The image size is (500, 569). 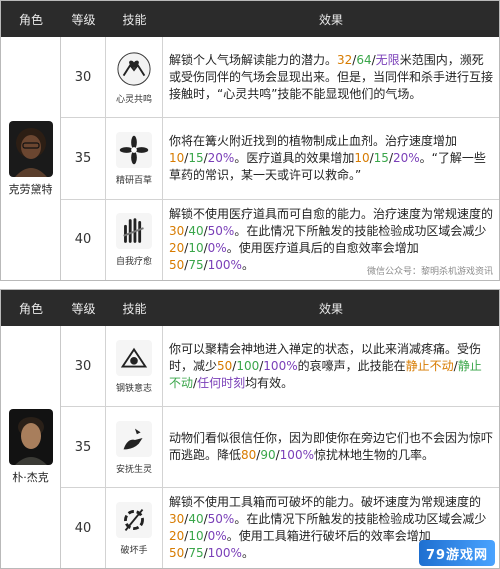 I want to click on skill-cell: 心灵共鸣, so click(x=134, y=77).